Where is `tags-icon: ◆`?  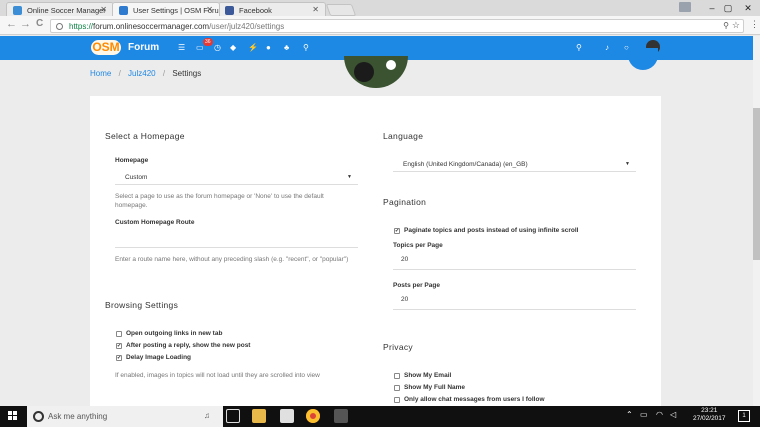
tags-icon: ◆ is located at coordinates (233, 47).